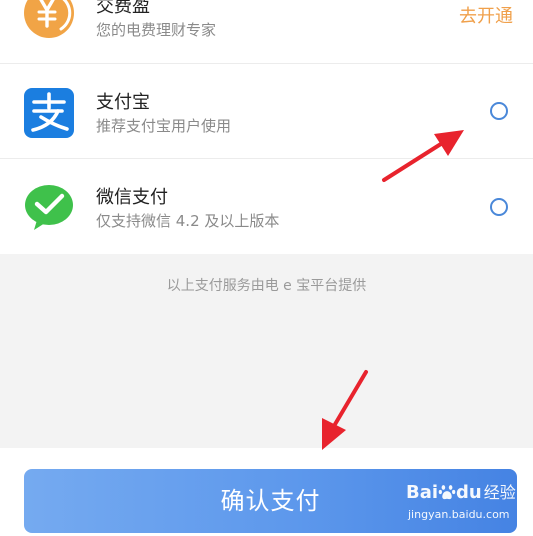 The height and width of the screenshot is (536, 533). What do you see at coordinates (123, 102) in the screenshot?
I see `payment-option-title: 支付宝` at bounding box center [123, 102].